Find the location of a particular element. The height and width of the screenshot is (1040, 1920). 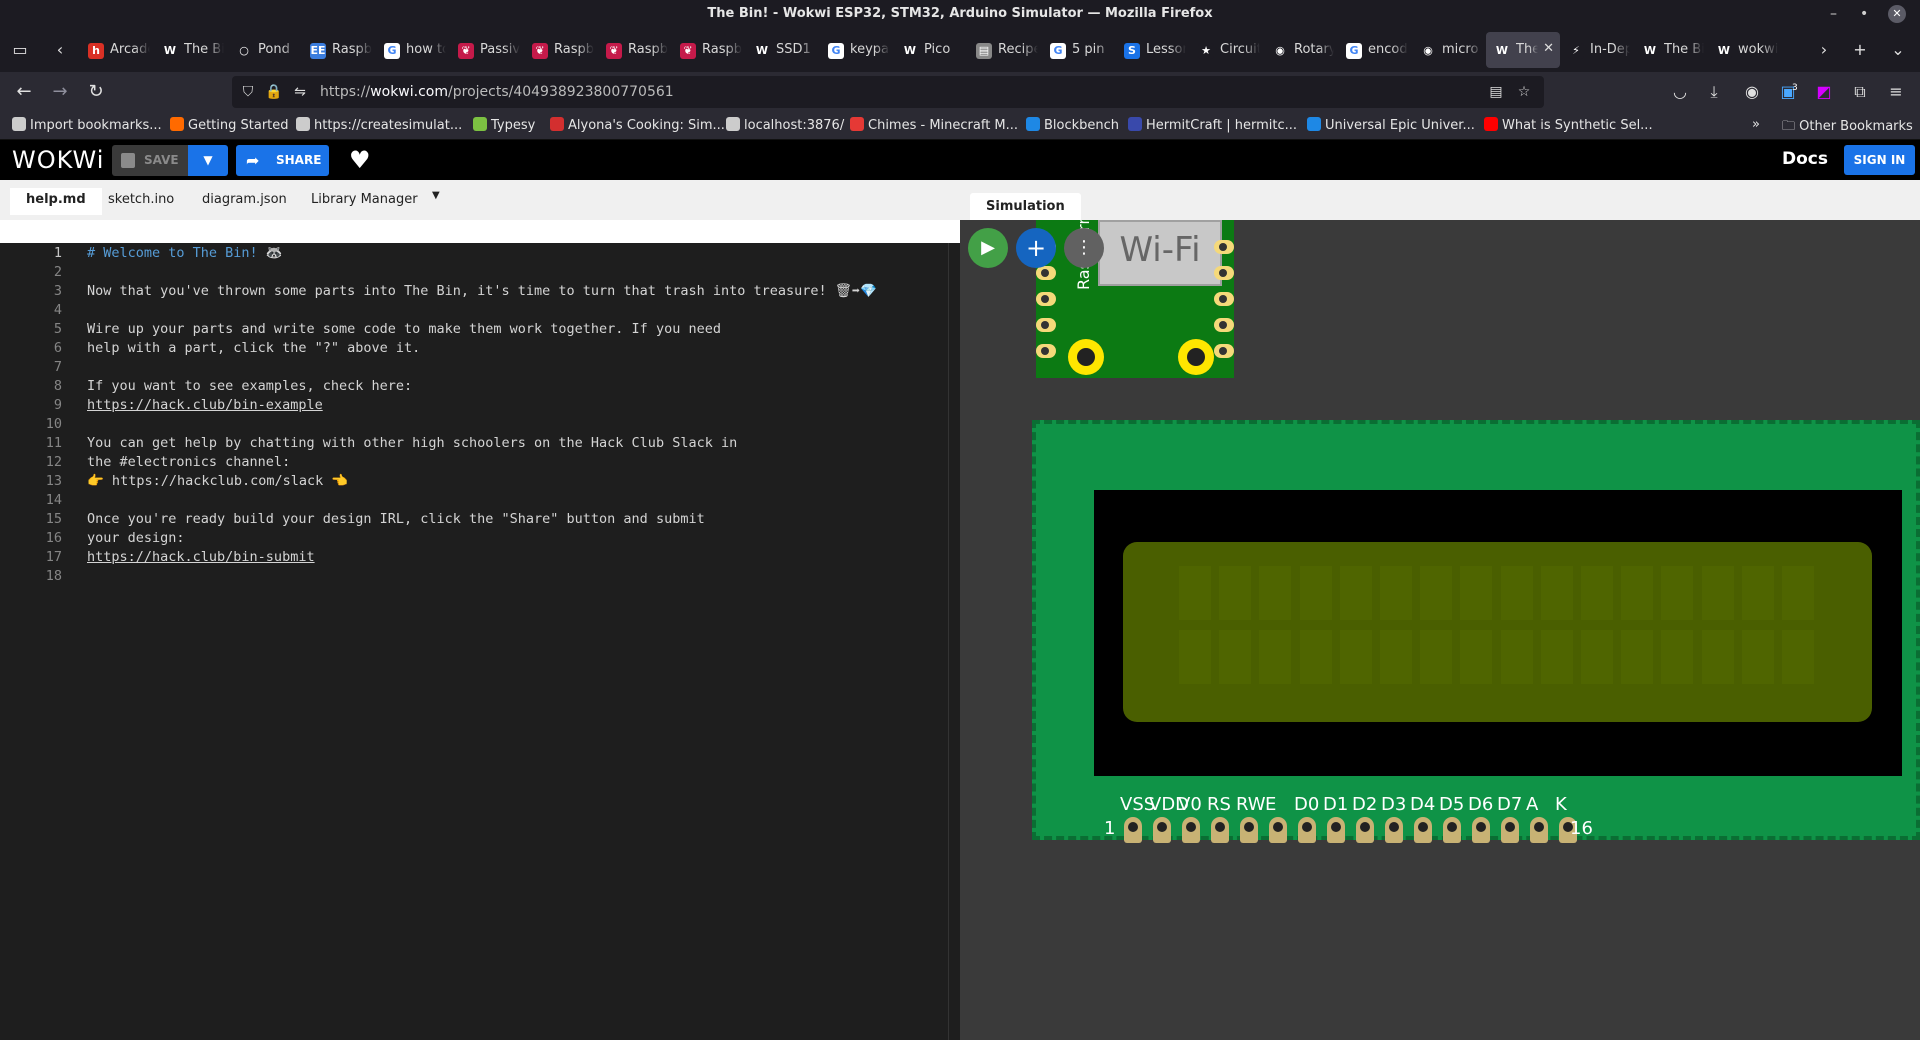

tab-help-md: help.md is located at coordinates (56, 201).